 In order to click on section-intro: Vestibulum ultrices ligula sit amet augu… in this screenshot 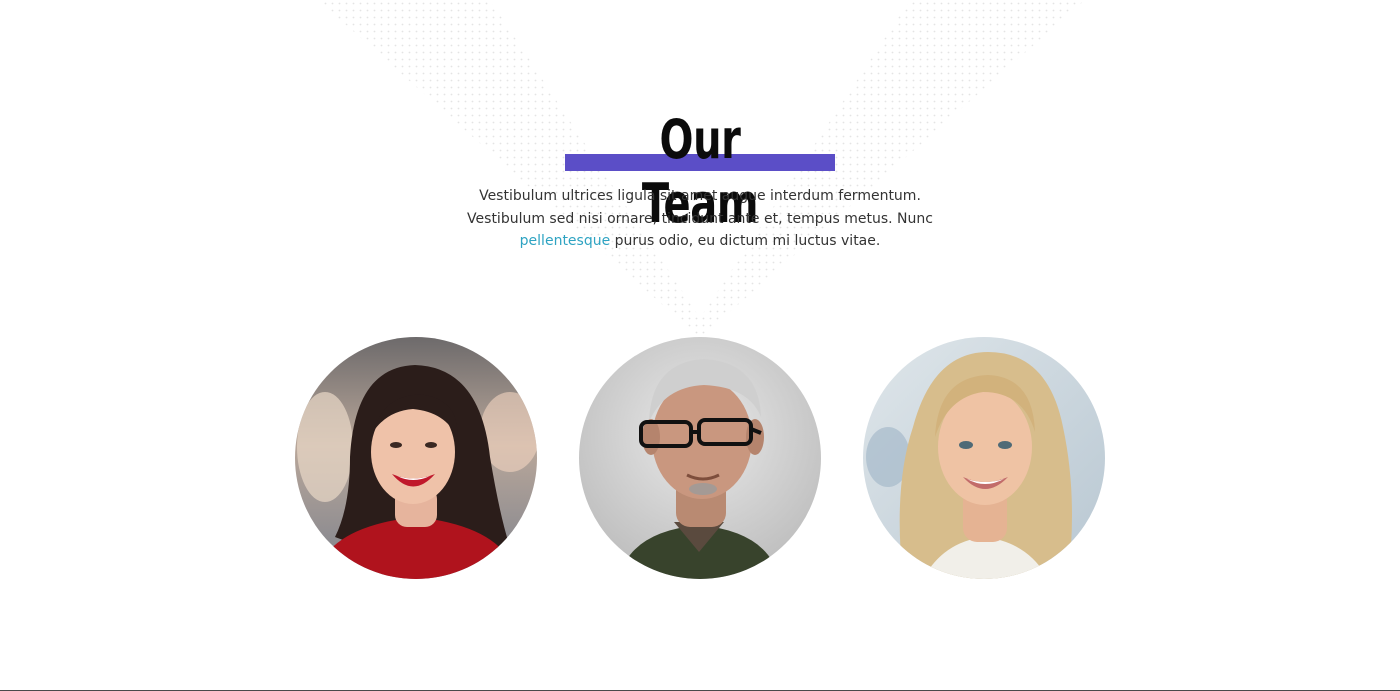, I will do `click(700, 219)`.